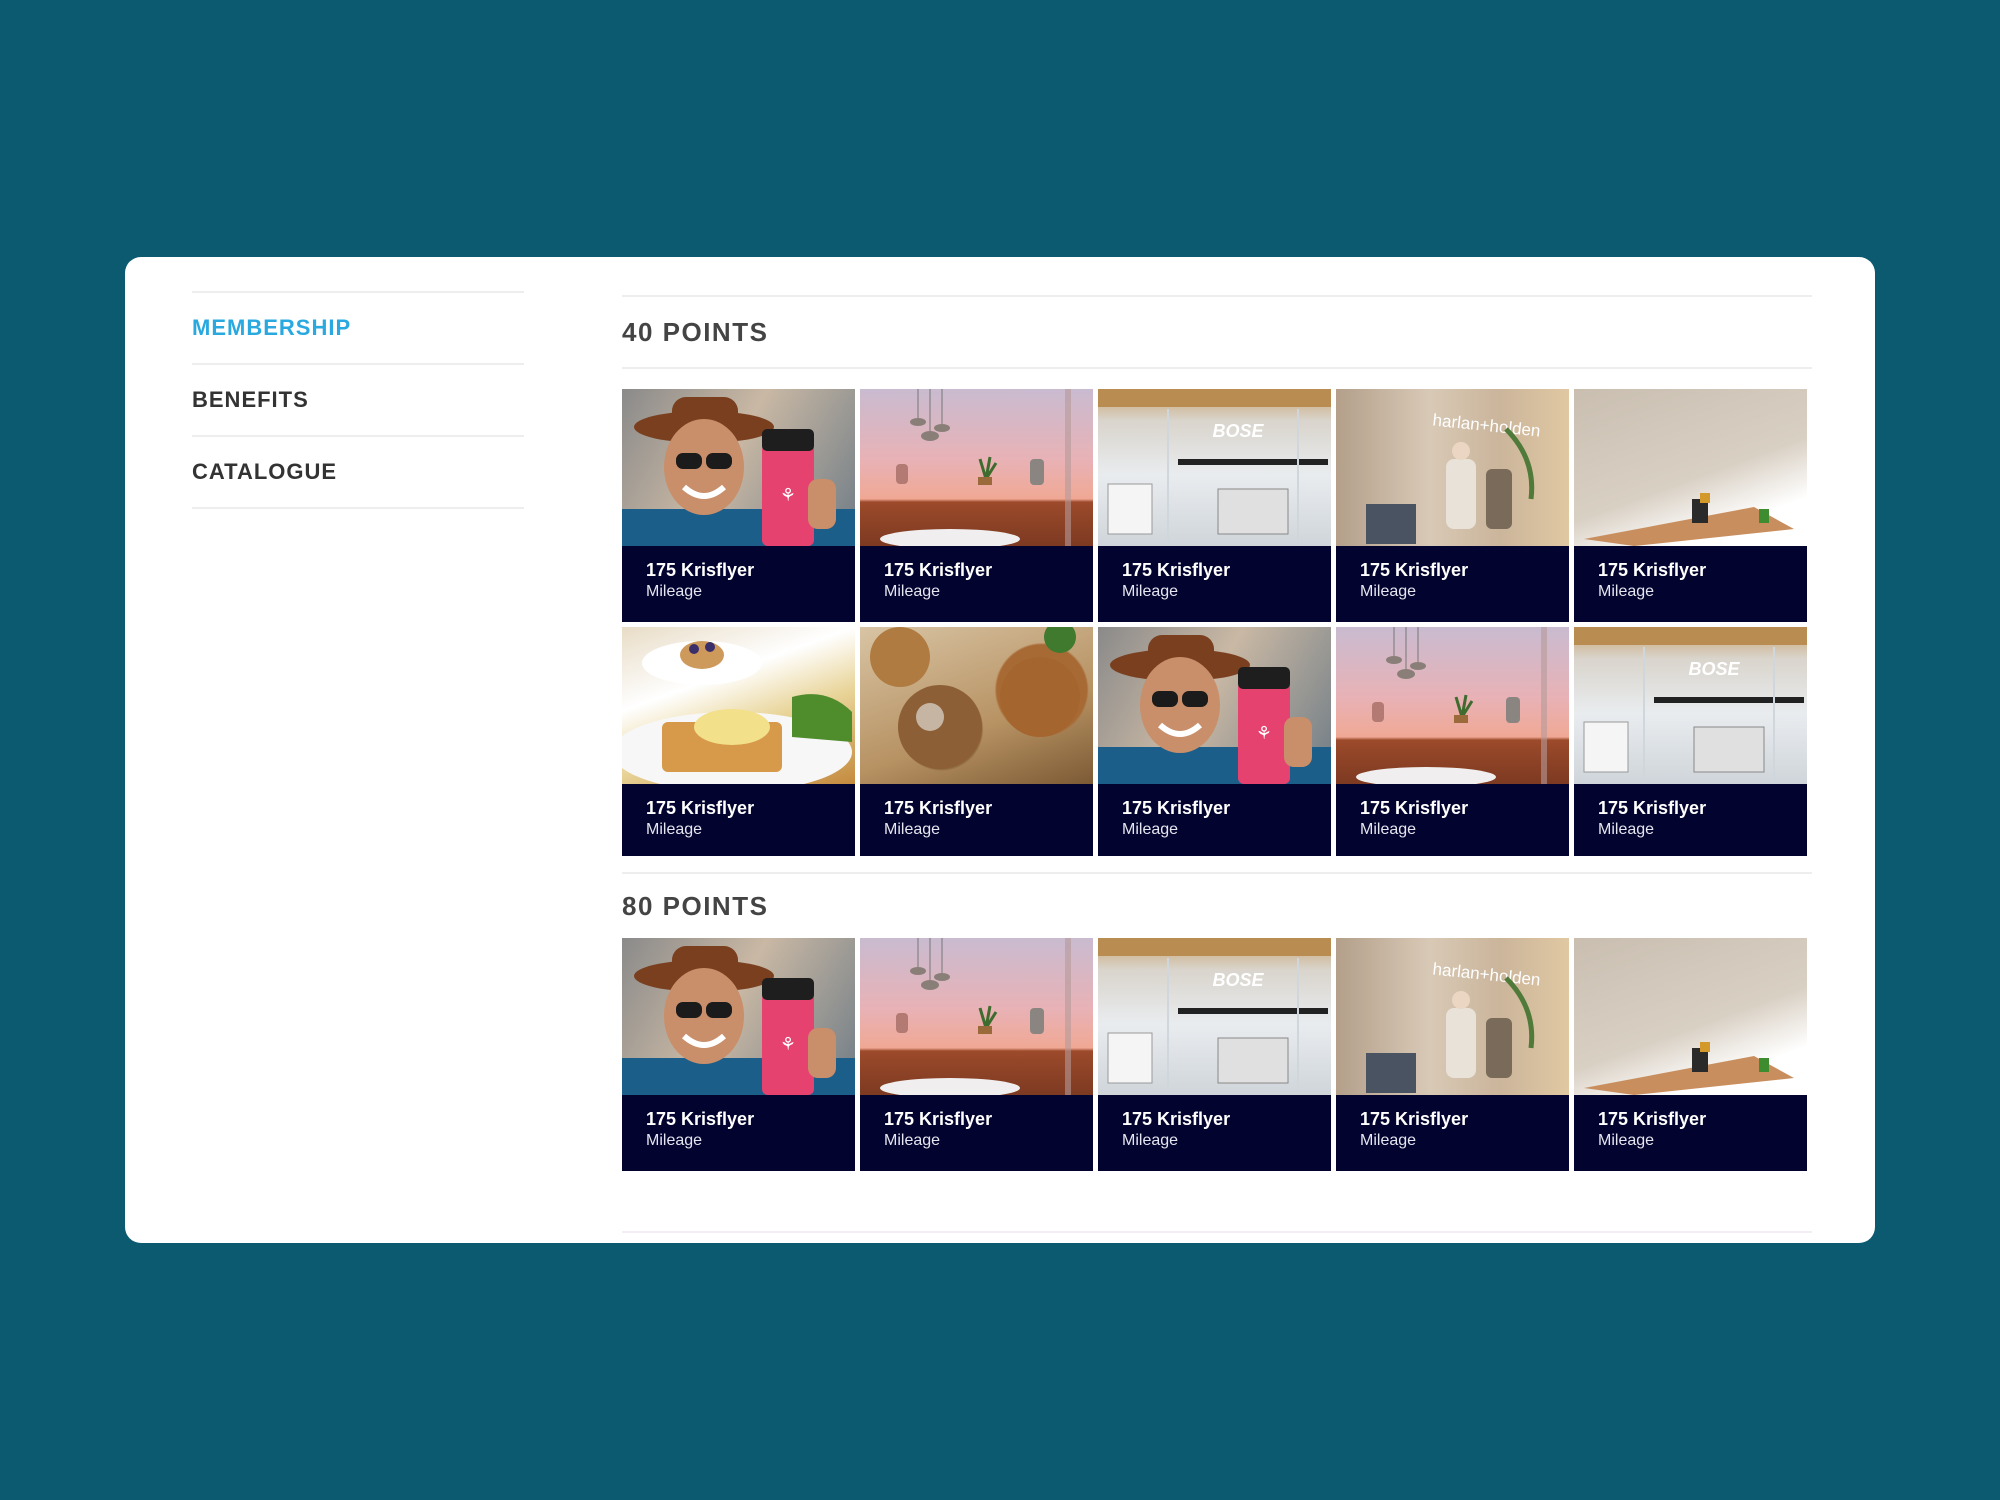  I want to click on sidebar-item-membership: MEMBERSHIP, so click(358, 329).